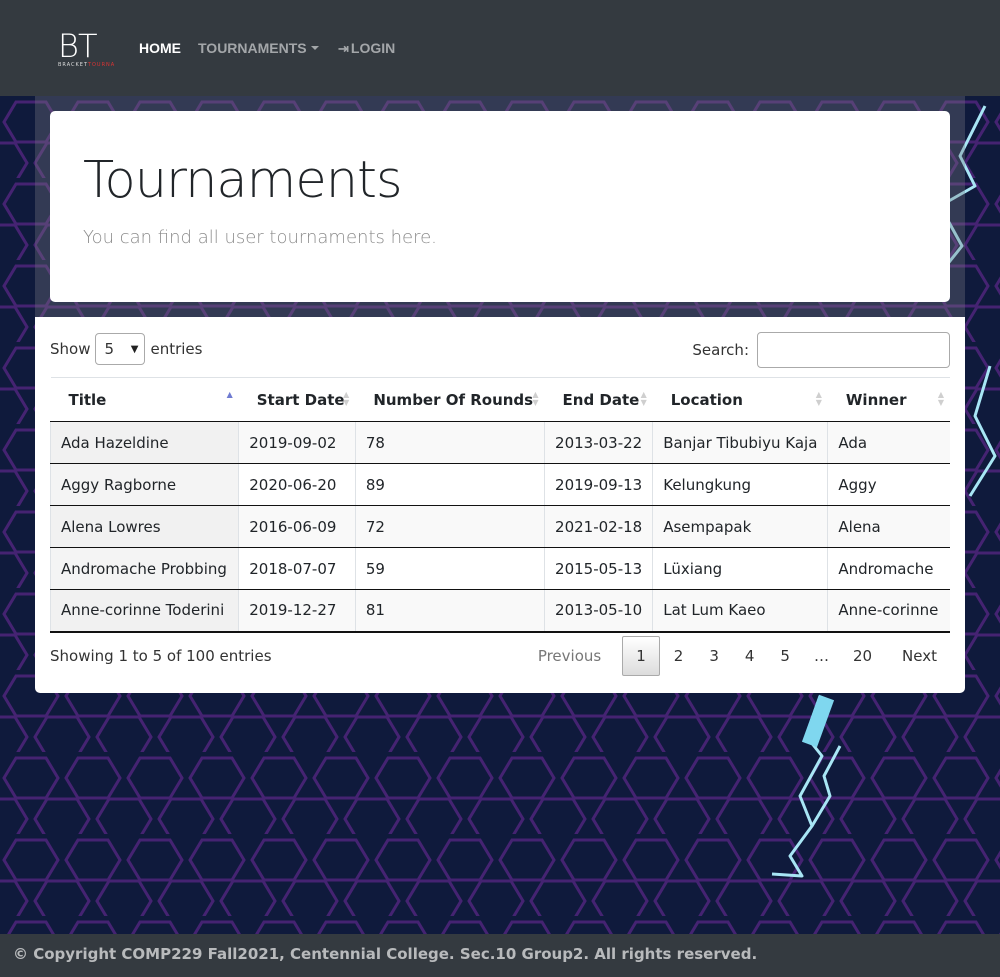 The height and width of the screenshot is (977, 1000). Describe the element at coordinates (120, 349) in the screenshot. I see `entries-per-page-select: 5 ▼` at that location.